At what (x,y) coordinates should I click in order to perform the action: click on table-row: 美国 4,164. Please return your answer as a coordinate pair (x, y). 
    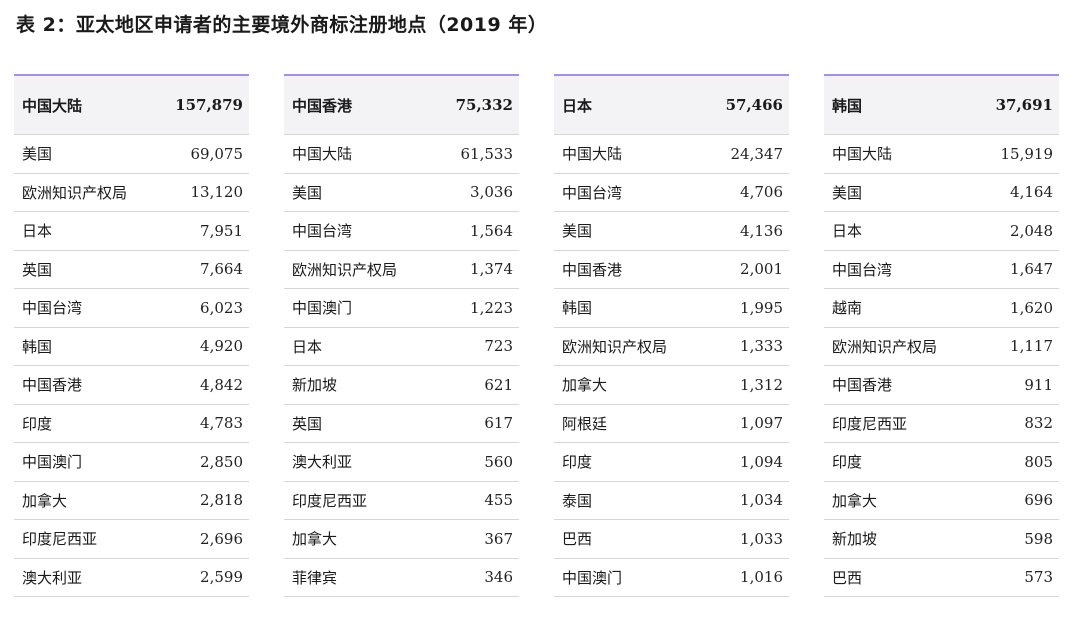
    Looking at the image, I should click on (941, 193).